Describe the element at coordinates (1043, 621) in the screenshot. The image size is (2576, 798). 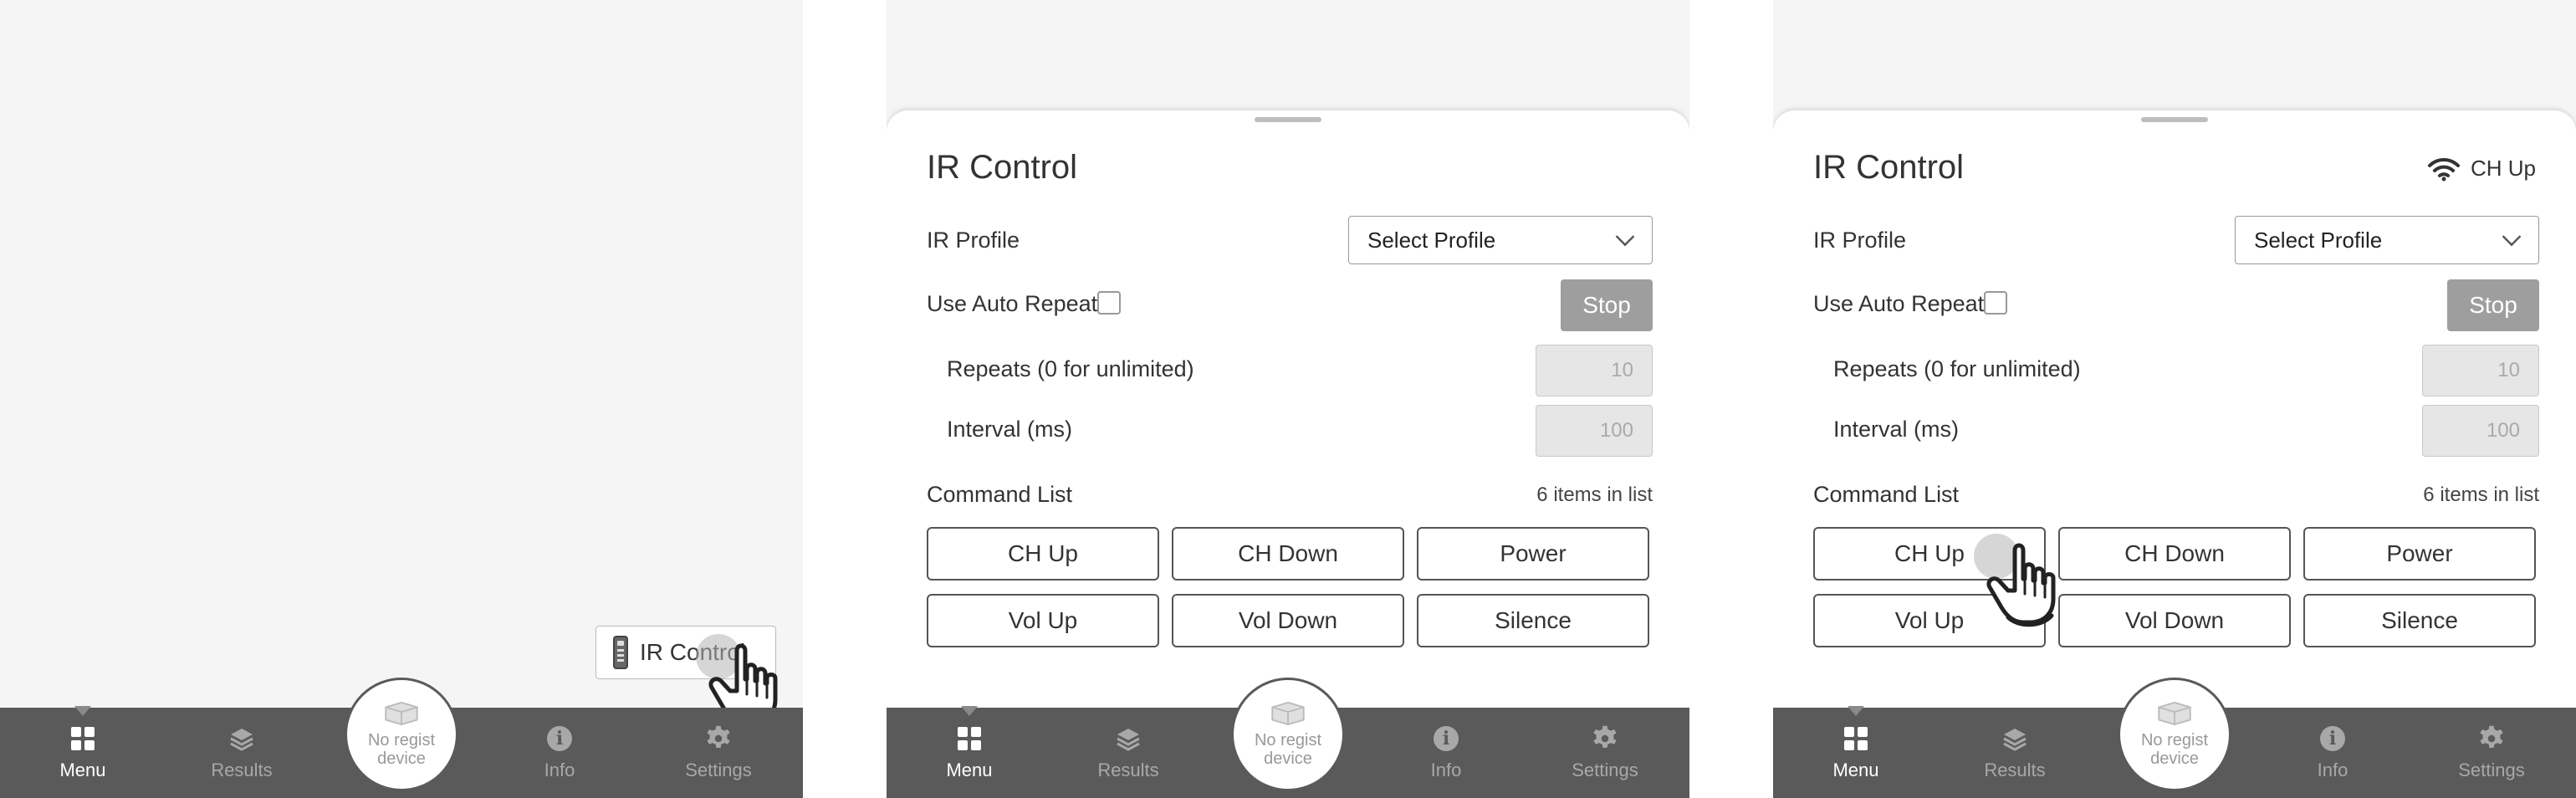
I see `command-vol-up: Vol Up` at that location.